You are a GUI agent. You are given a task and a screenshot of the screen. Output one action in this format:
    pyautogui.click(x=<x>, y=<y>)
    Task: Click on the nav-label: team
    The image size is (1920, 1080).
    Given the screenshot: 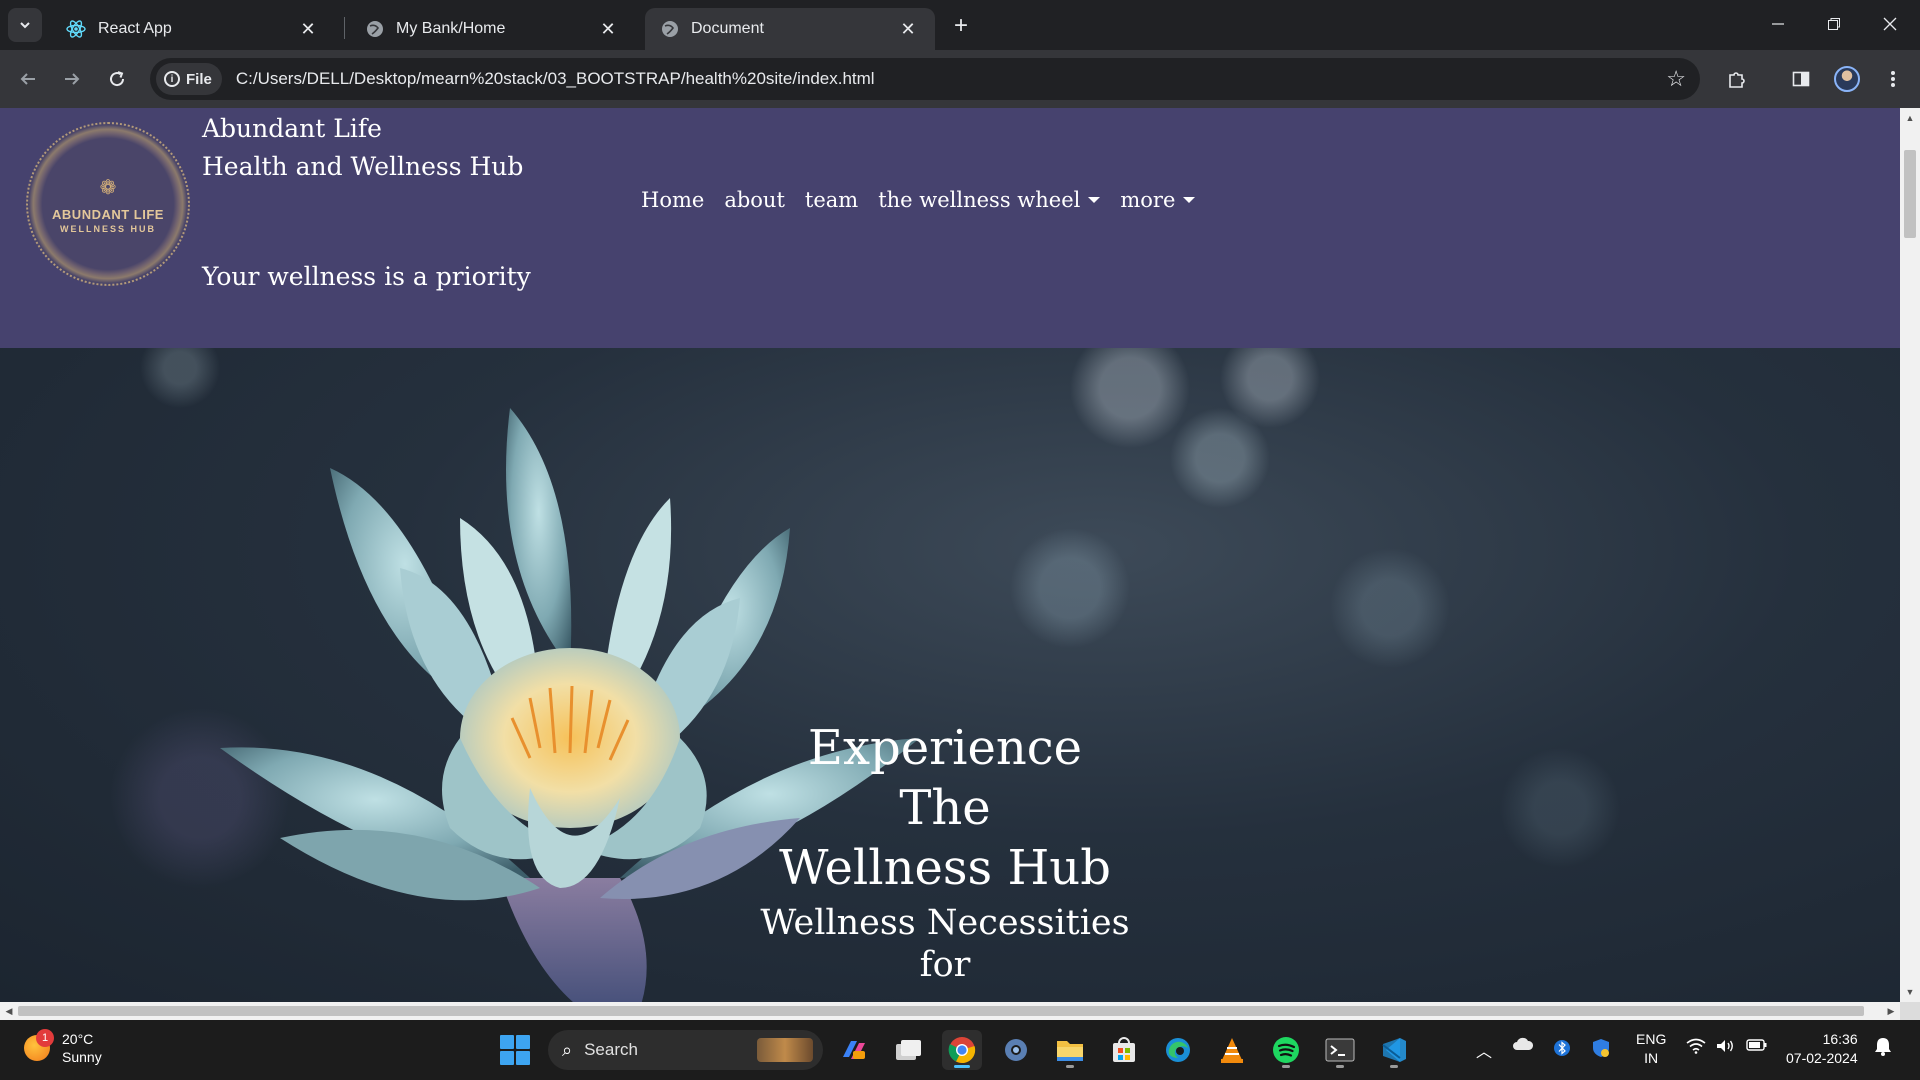 What is the action you would take?
    pyautogui.click(x=831, y=200)
    